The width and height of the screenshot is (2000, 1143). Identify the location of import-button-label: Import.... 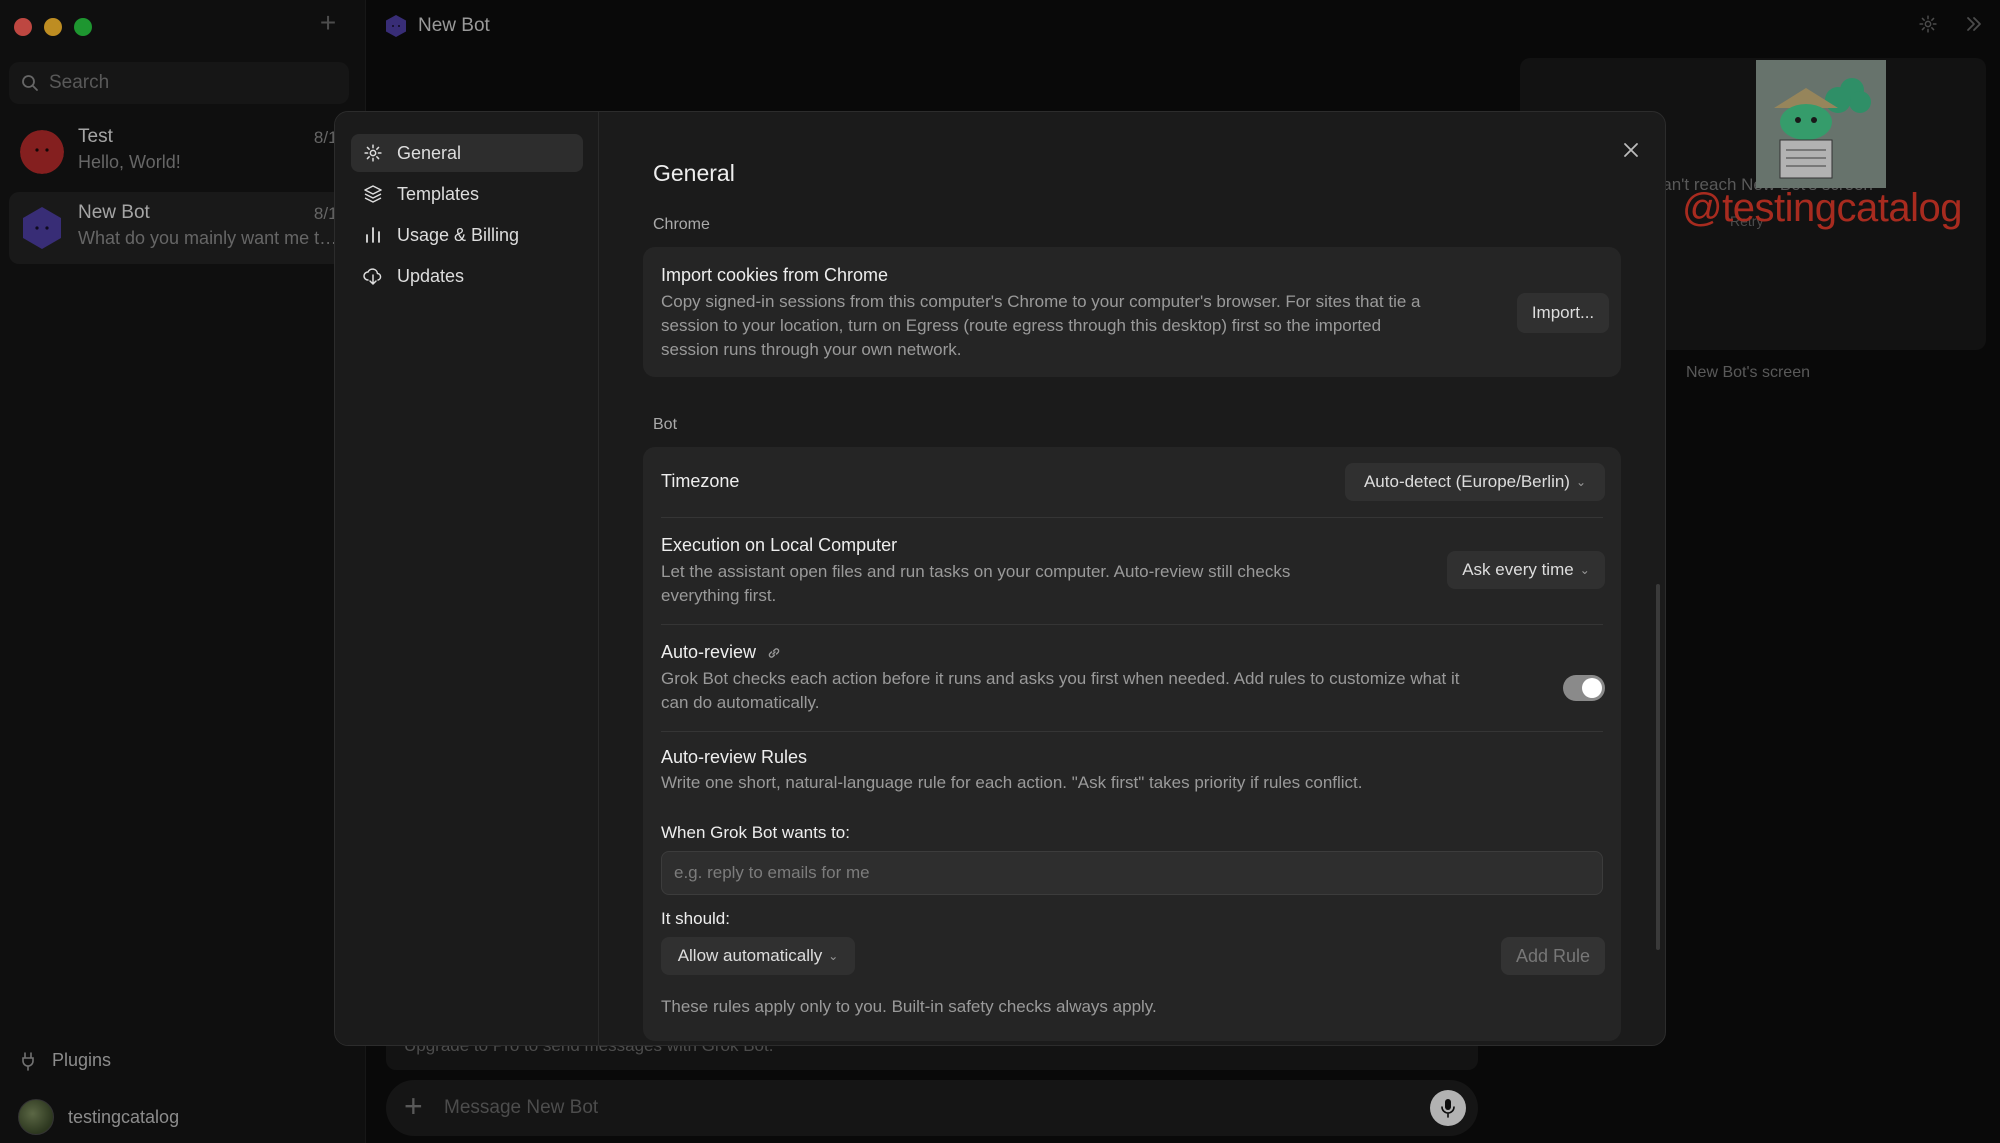
(1563, 312).